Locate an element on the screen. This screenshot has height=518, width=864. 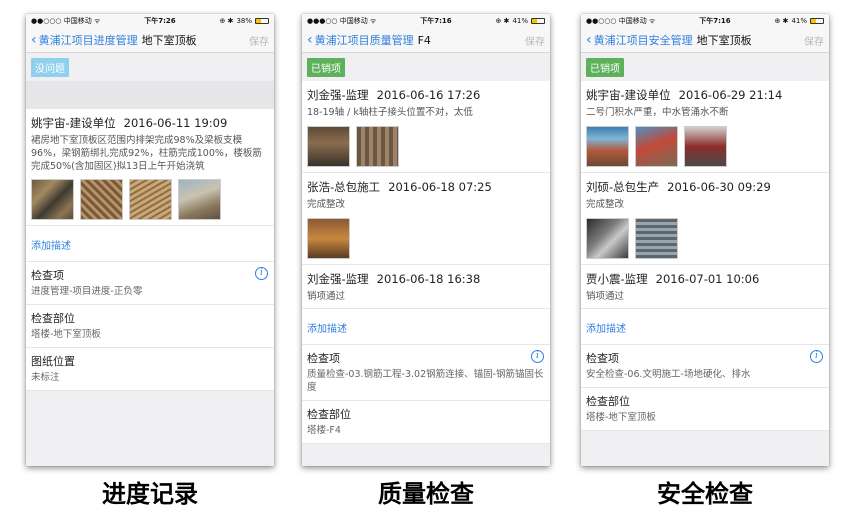
battery-percent: 38% is located at coordinates (244, 21).